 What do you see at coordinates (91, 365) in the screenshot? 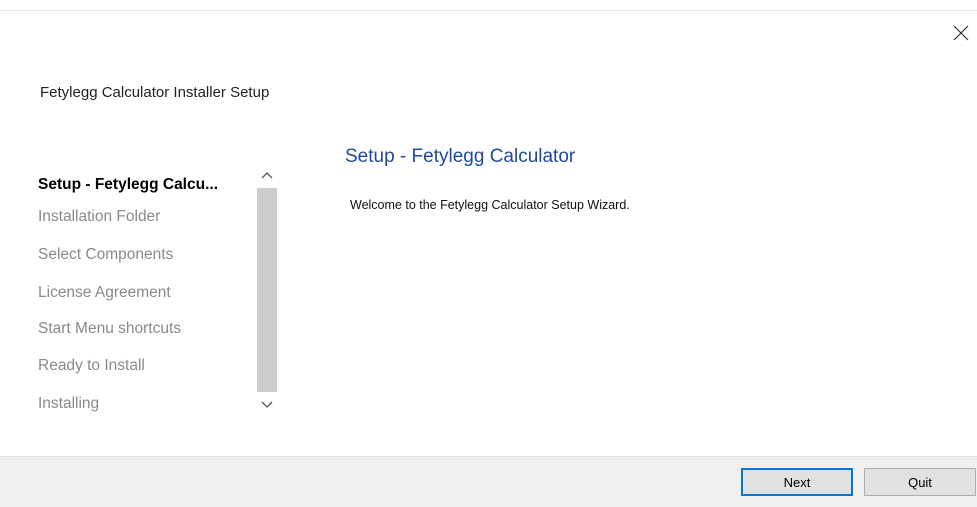
I see `step-item-ready-to-install: Ready to Install` at bounding box center [91, 365].